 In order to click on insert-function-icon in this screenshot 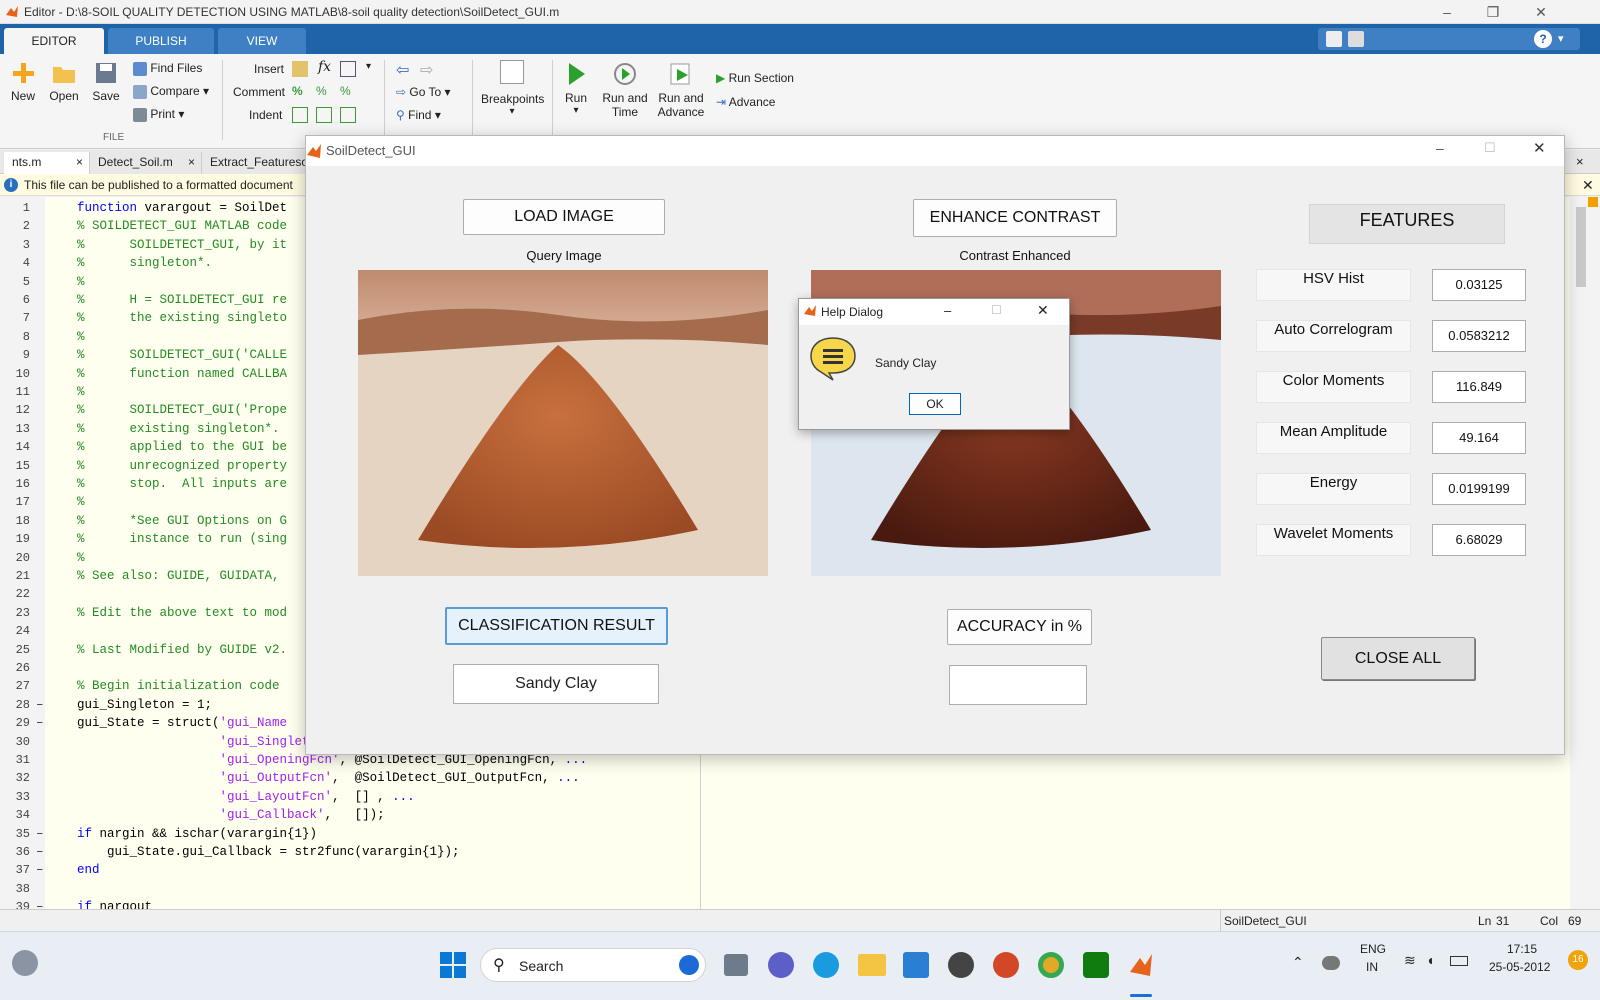, I will do `click(348, 69)`.